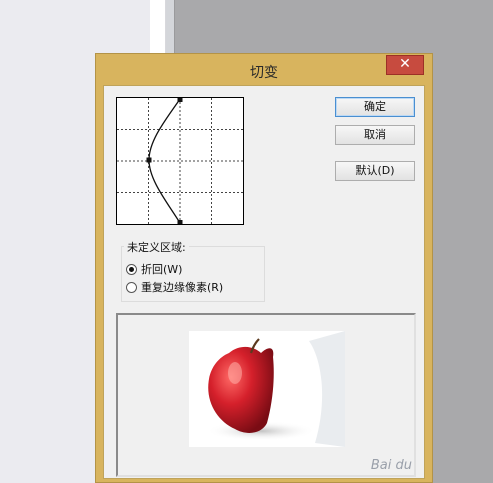 This screenshot has width=493, height=483. What do you see at coordinates (131, 287) in the screenshot?
I see `radio-repeat-edge-pixels` at bounding box center [131, 287].